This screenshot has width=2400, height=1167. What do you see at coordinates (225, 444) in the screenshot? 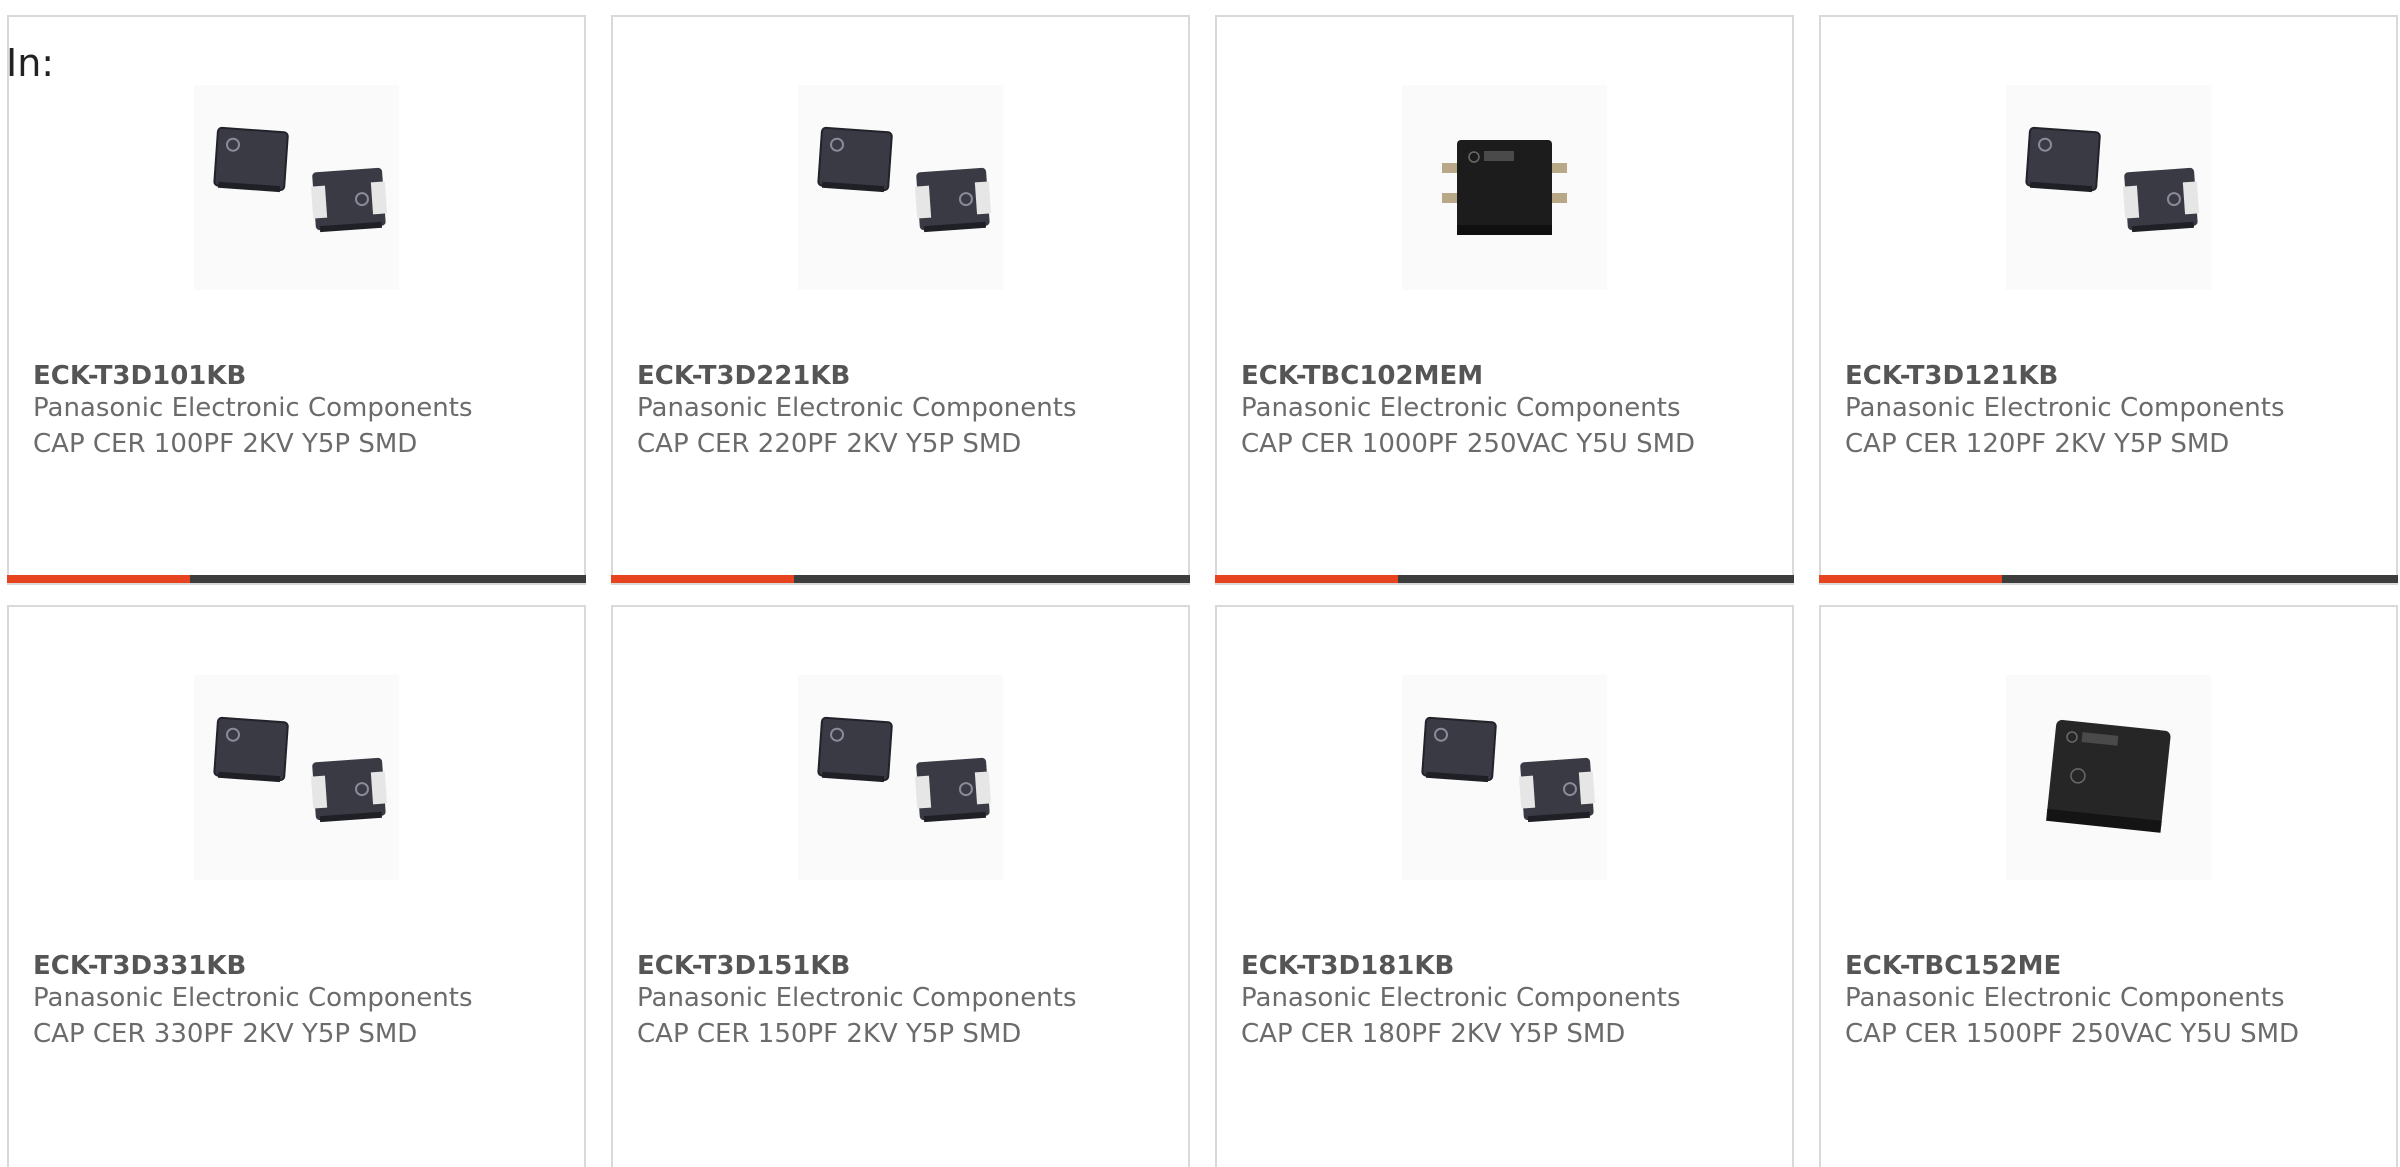
I see `product-description: CAP CER 100PF 2KV Y5P SMD` at bounding box center [225, 444].